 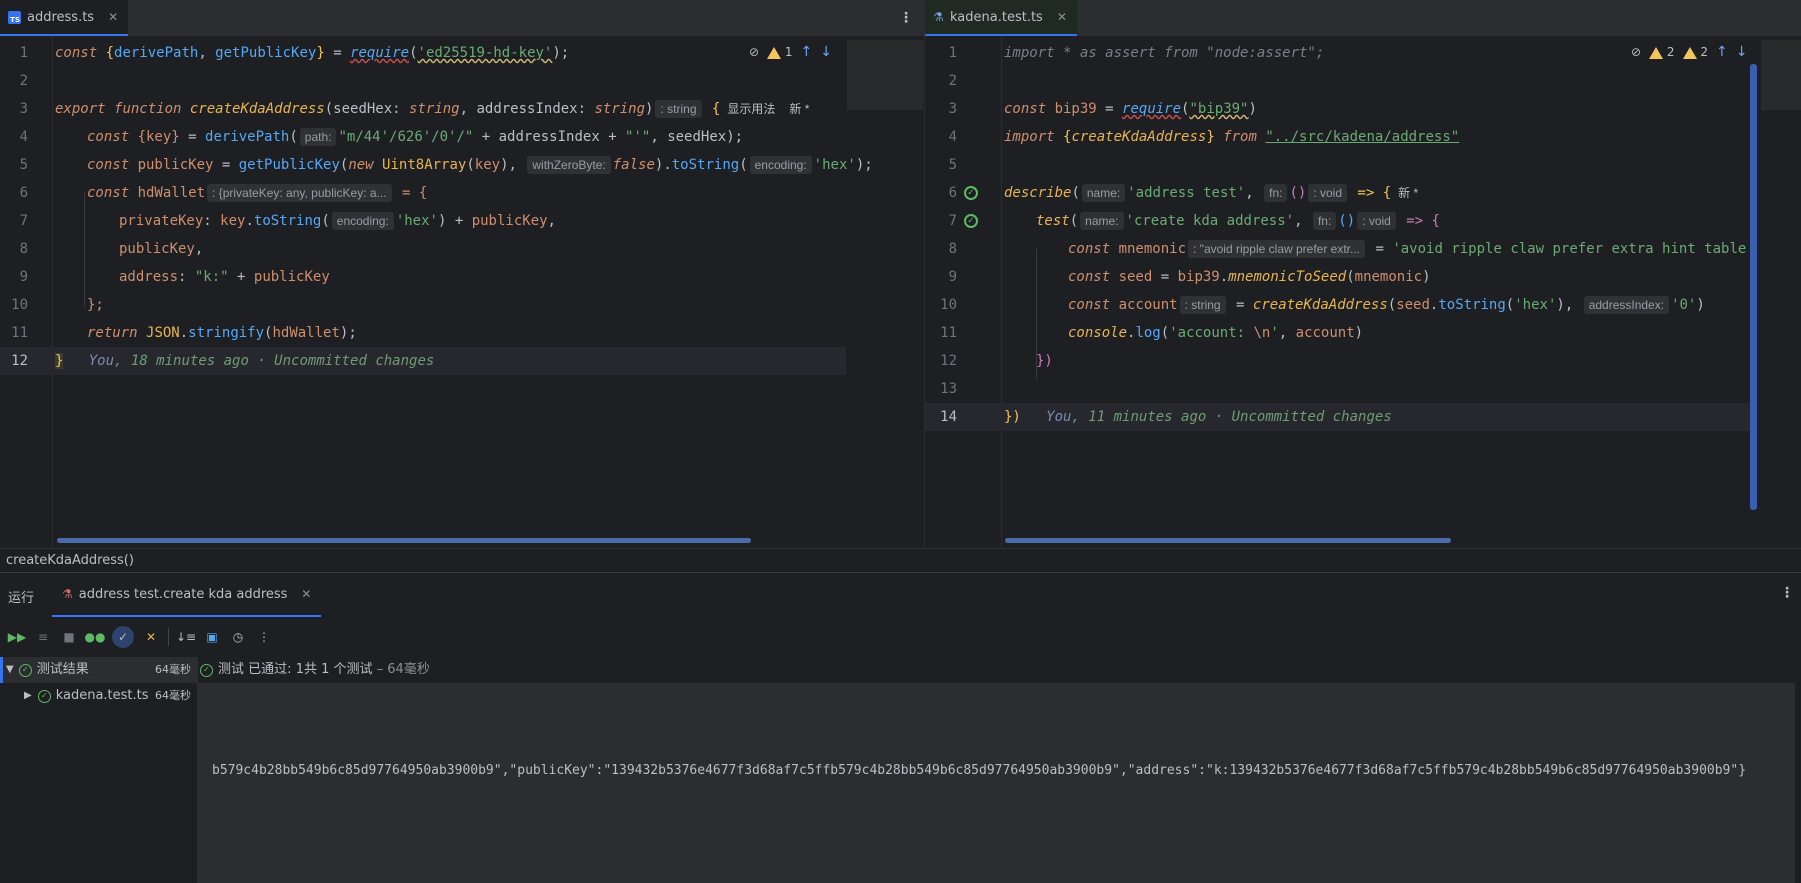 I want to click on line-number: 14, so click(x=941, y=417).